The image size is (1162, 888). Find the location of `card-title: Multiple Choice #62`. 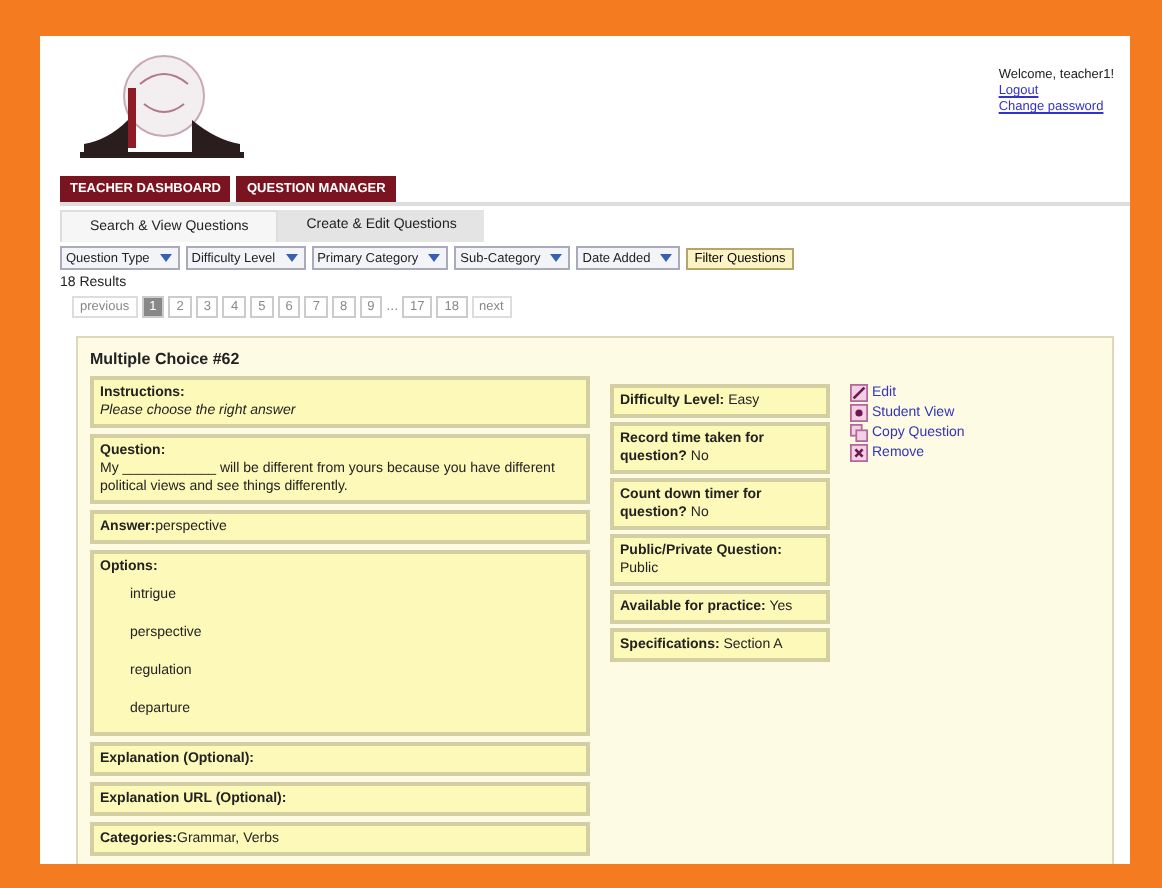

card-title: Multiple Choice #62 is located at coordinates (166, 359).